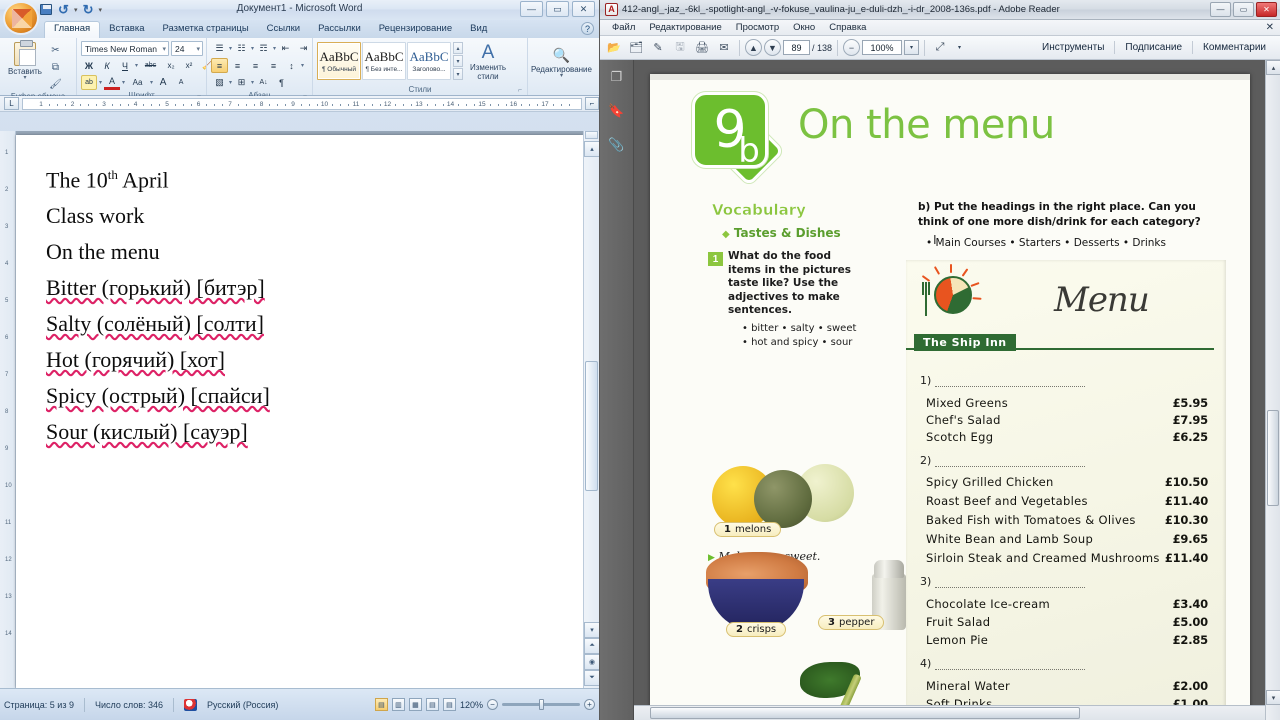 The width and height of the screenshot is (1280, 720). What do you see at coordinates (55, 84) in the screenshot?
I see `format-painter-icon: 🖌` at bounding box center [55, 84].